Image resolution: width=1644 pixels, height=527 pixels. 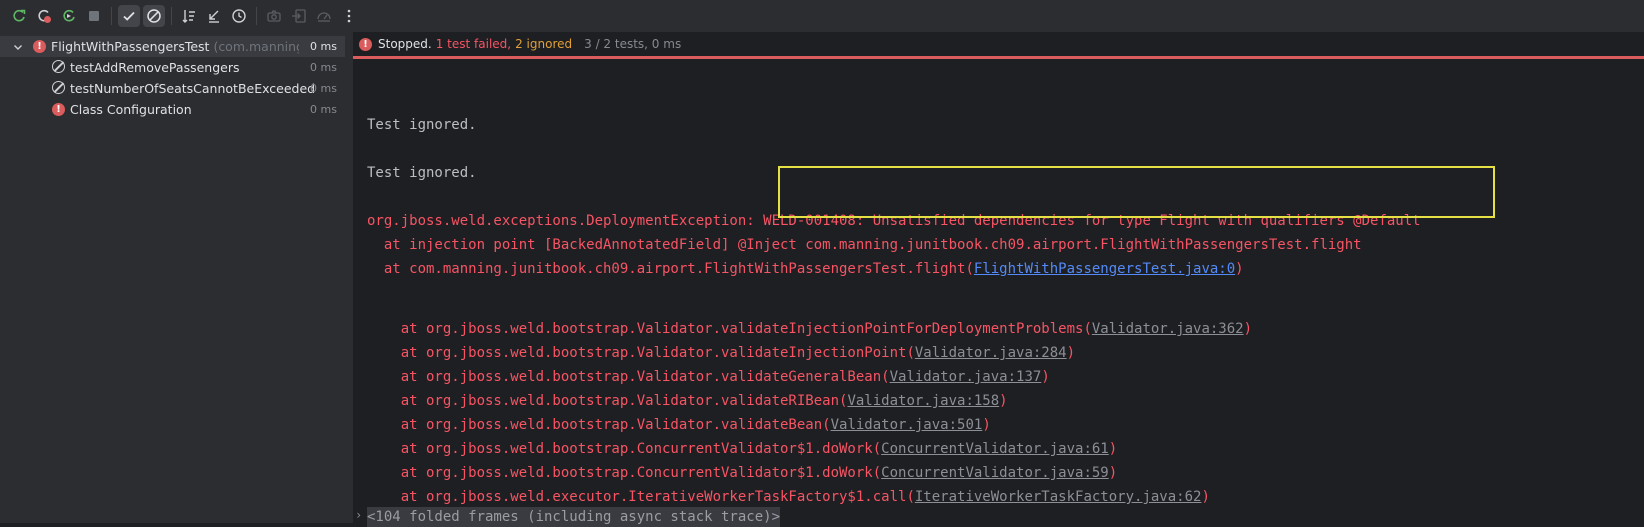 What do you see at coordinates (130, 46) in the screenshot?
I see `test-class-name: FlightWithPassengersTest` at bounding box center [130, 46].